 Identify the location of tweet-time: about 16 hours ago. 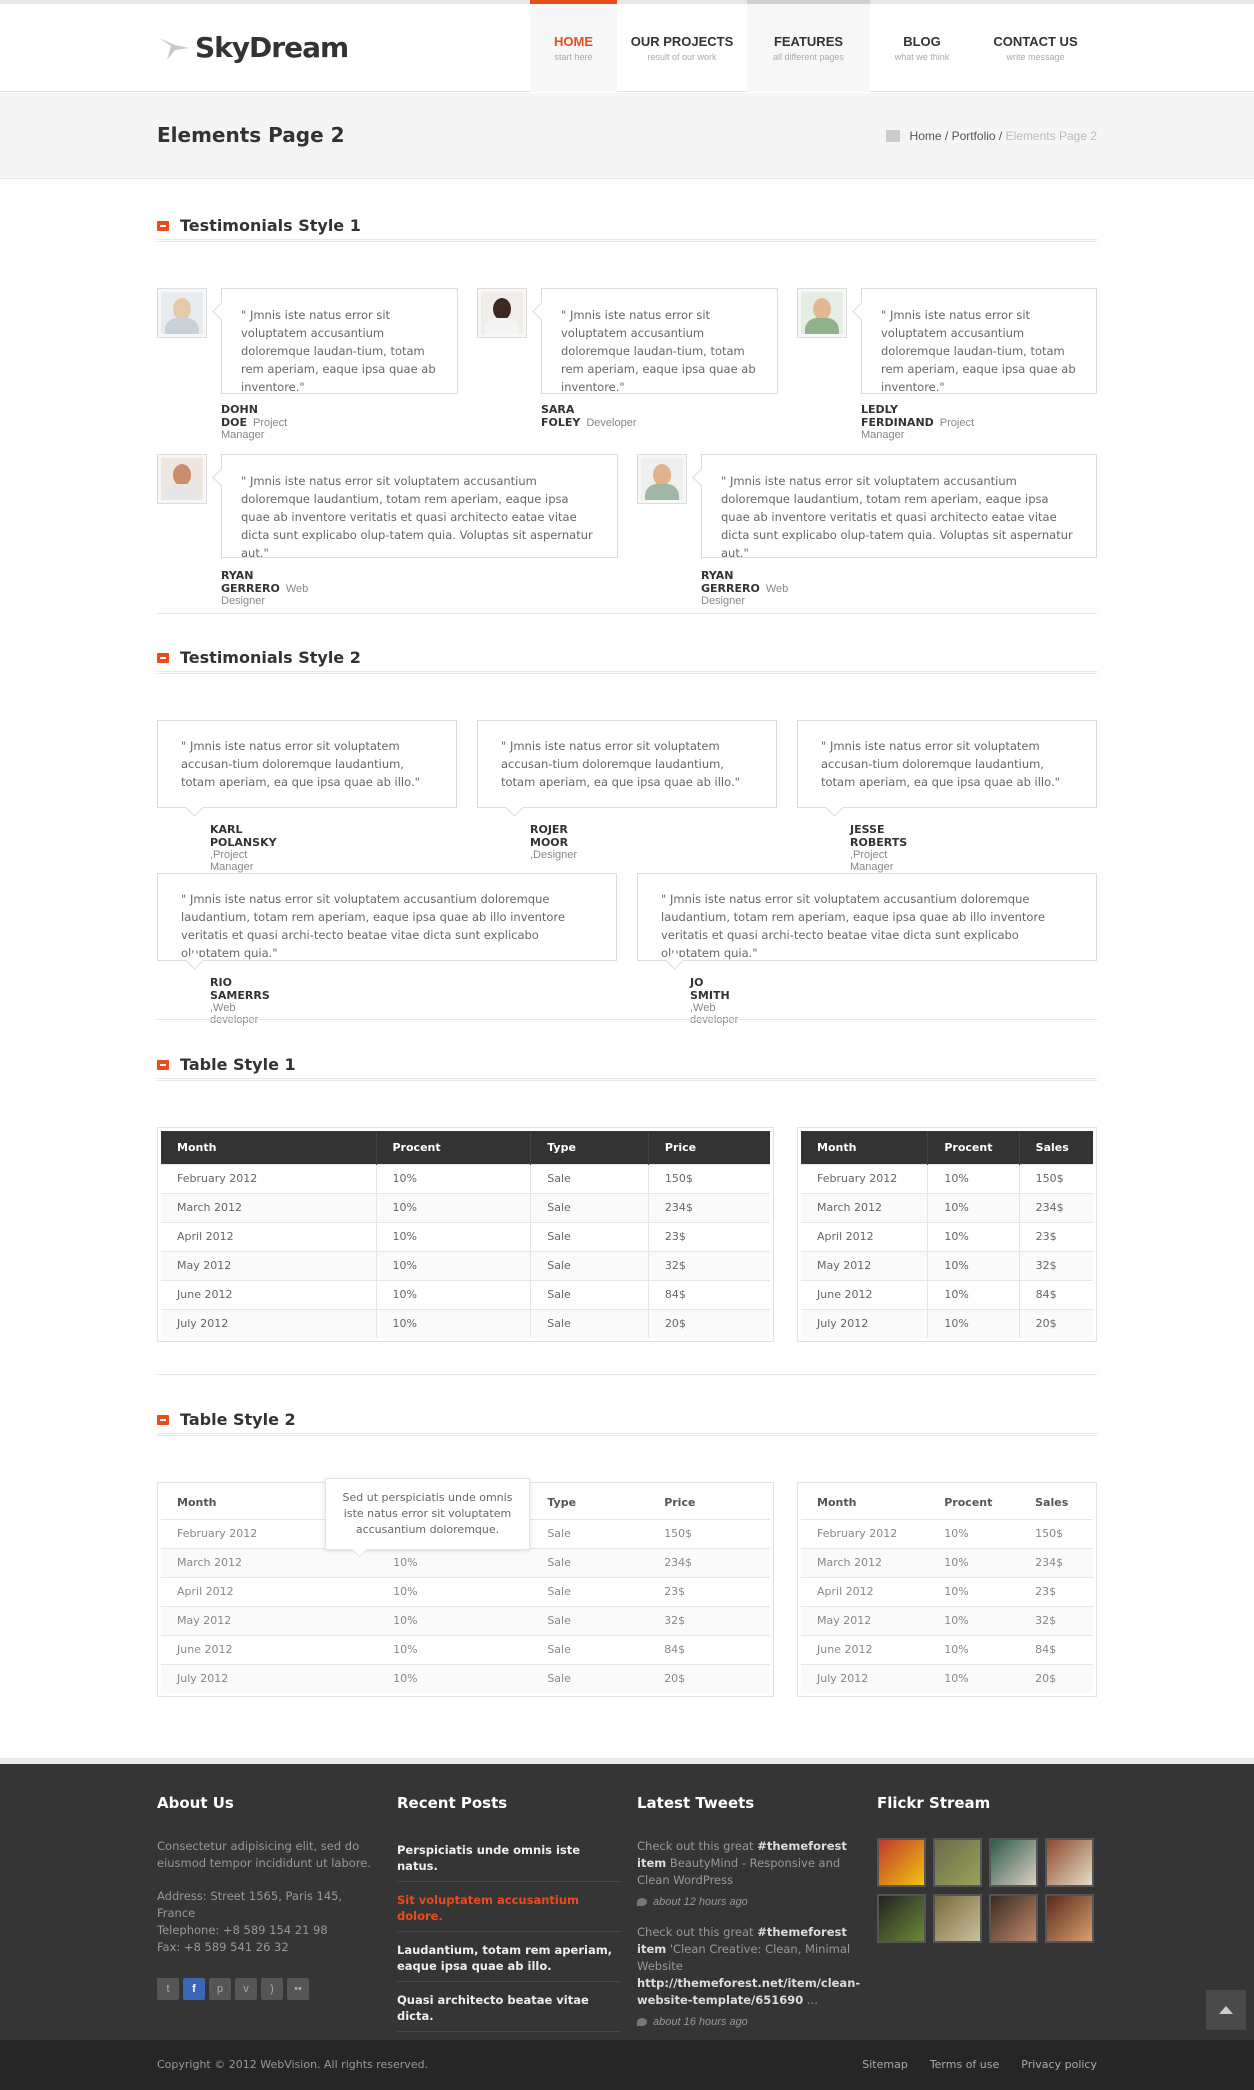
(749, 2022).